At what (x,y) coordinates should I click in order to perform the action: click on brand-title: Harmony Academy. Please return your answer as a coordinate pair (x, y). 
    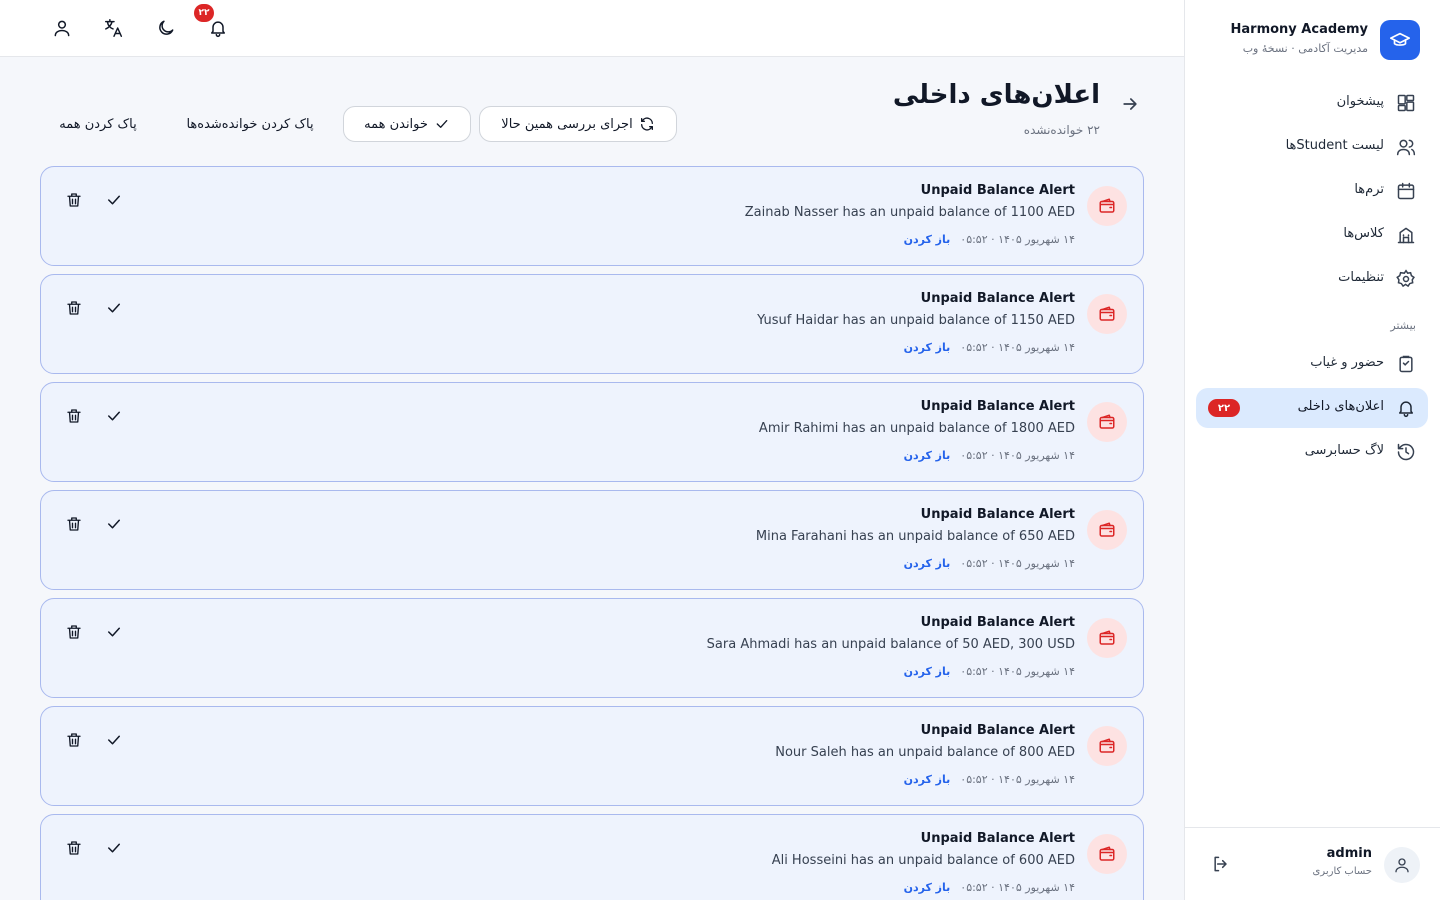
    Looking at the image, I should click on (1299, 29).